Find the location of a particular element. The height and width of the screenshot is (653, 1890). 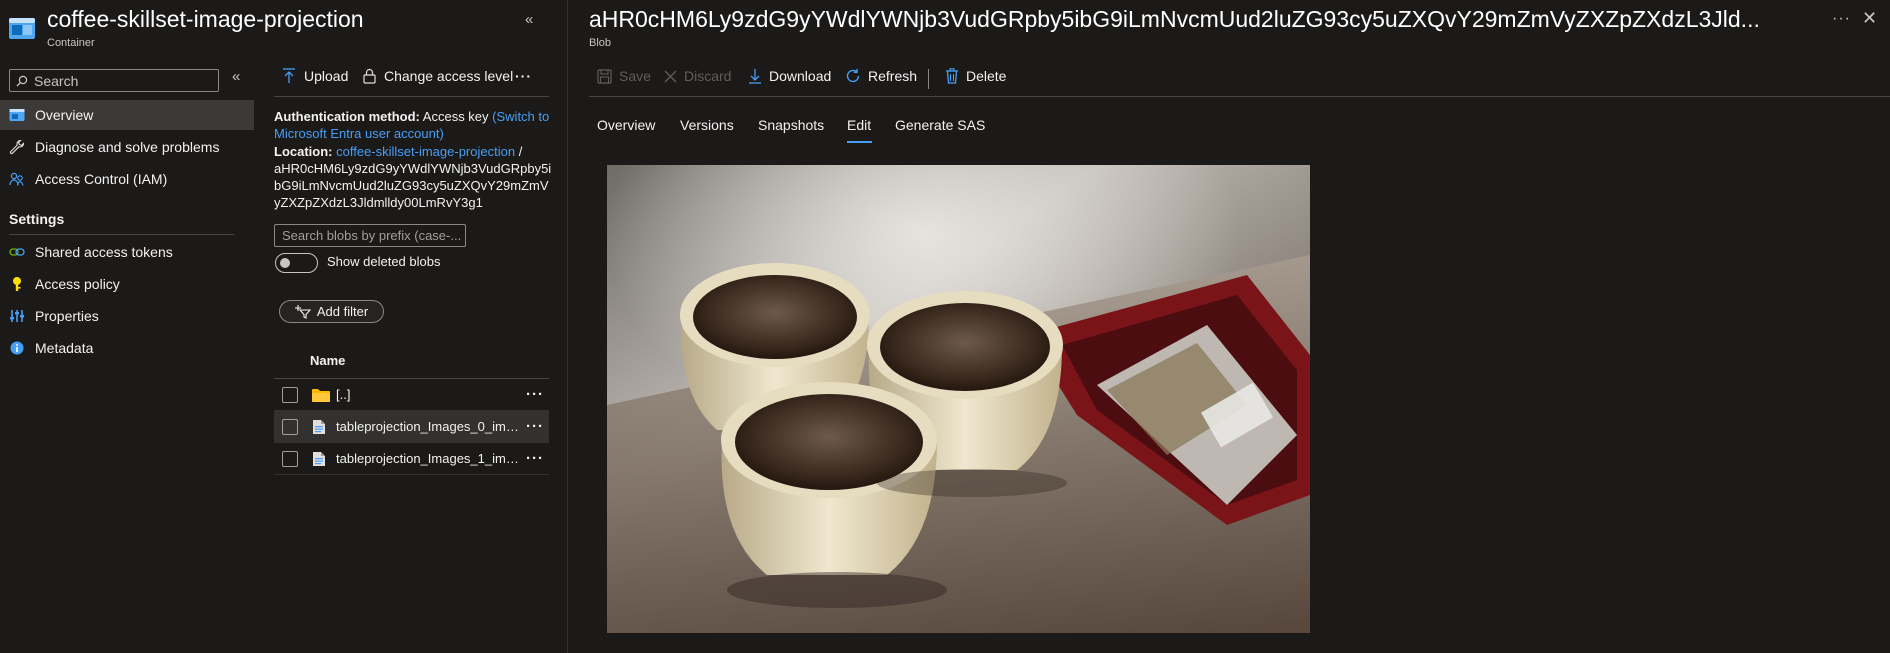

blob-more-button: ··· is located at coordinates (1841, 19).